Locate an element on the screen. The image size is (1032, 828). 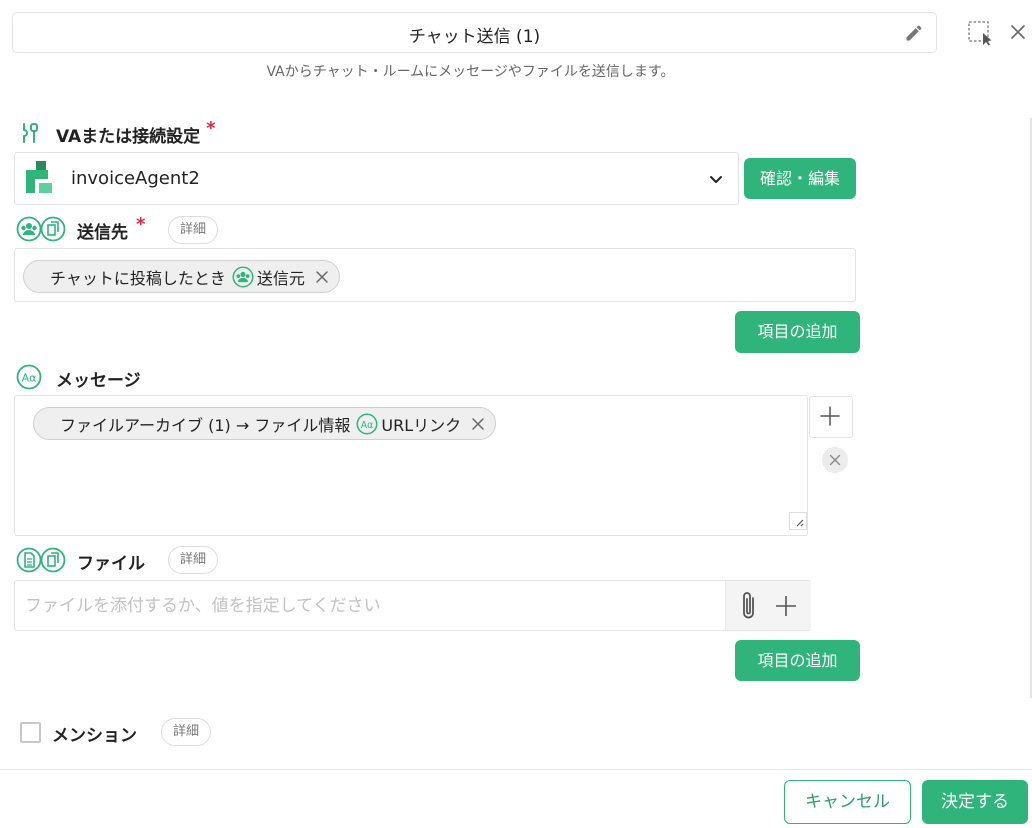
destination-type-icon is located at coordinates (41, 229).